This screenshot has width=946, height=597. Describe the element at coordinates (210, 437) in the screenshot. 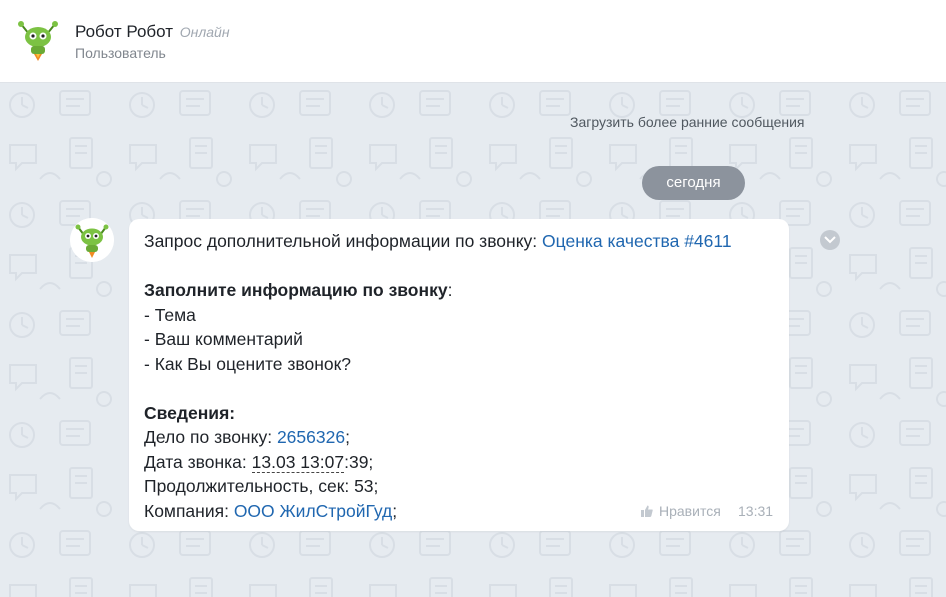

I see `case-label: Дело по звонку:` at that location.